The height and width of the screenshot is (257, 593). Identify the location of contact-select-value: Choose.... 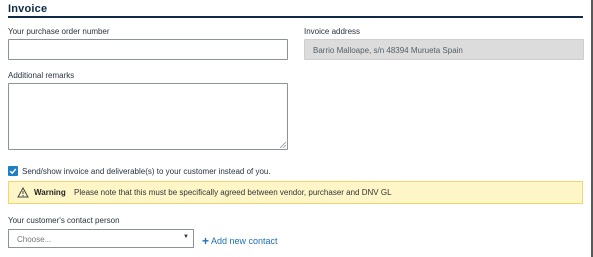
(34, 239).